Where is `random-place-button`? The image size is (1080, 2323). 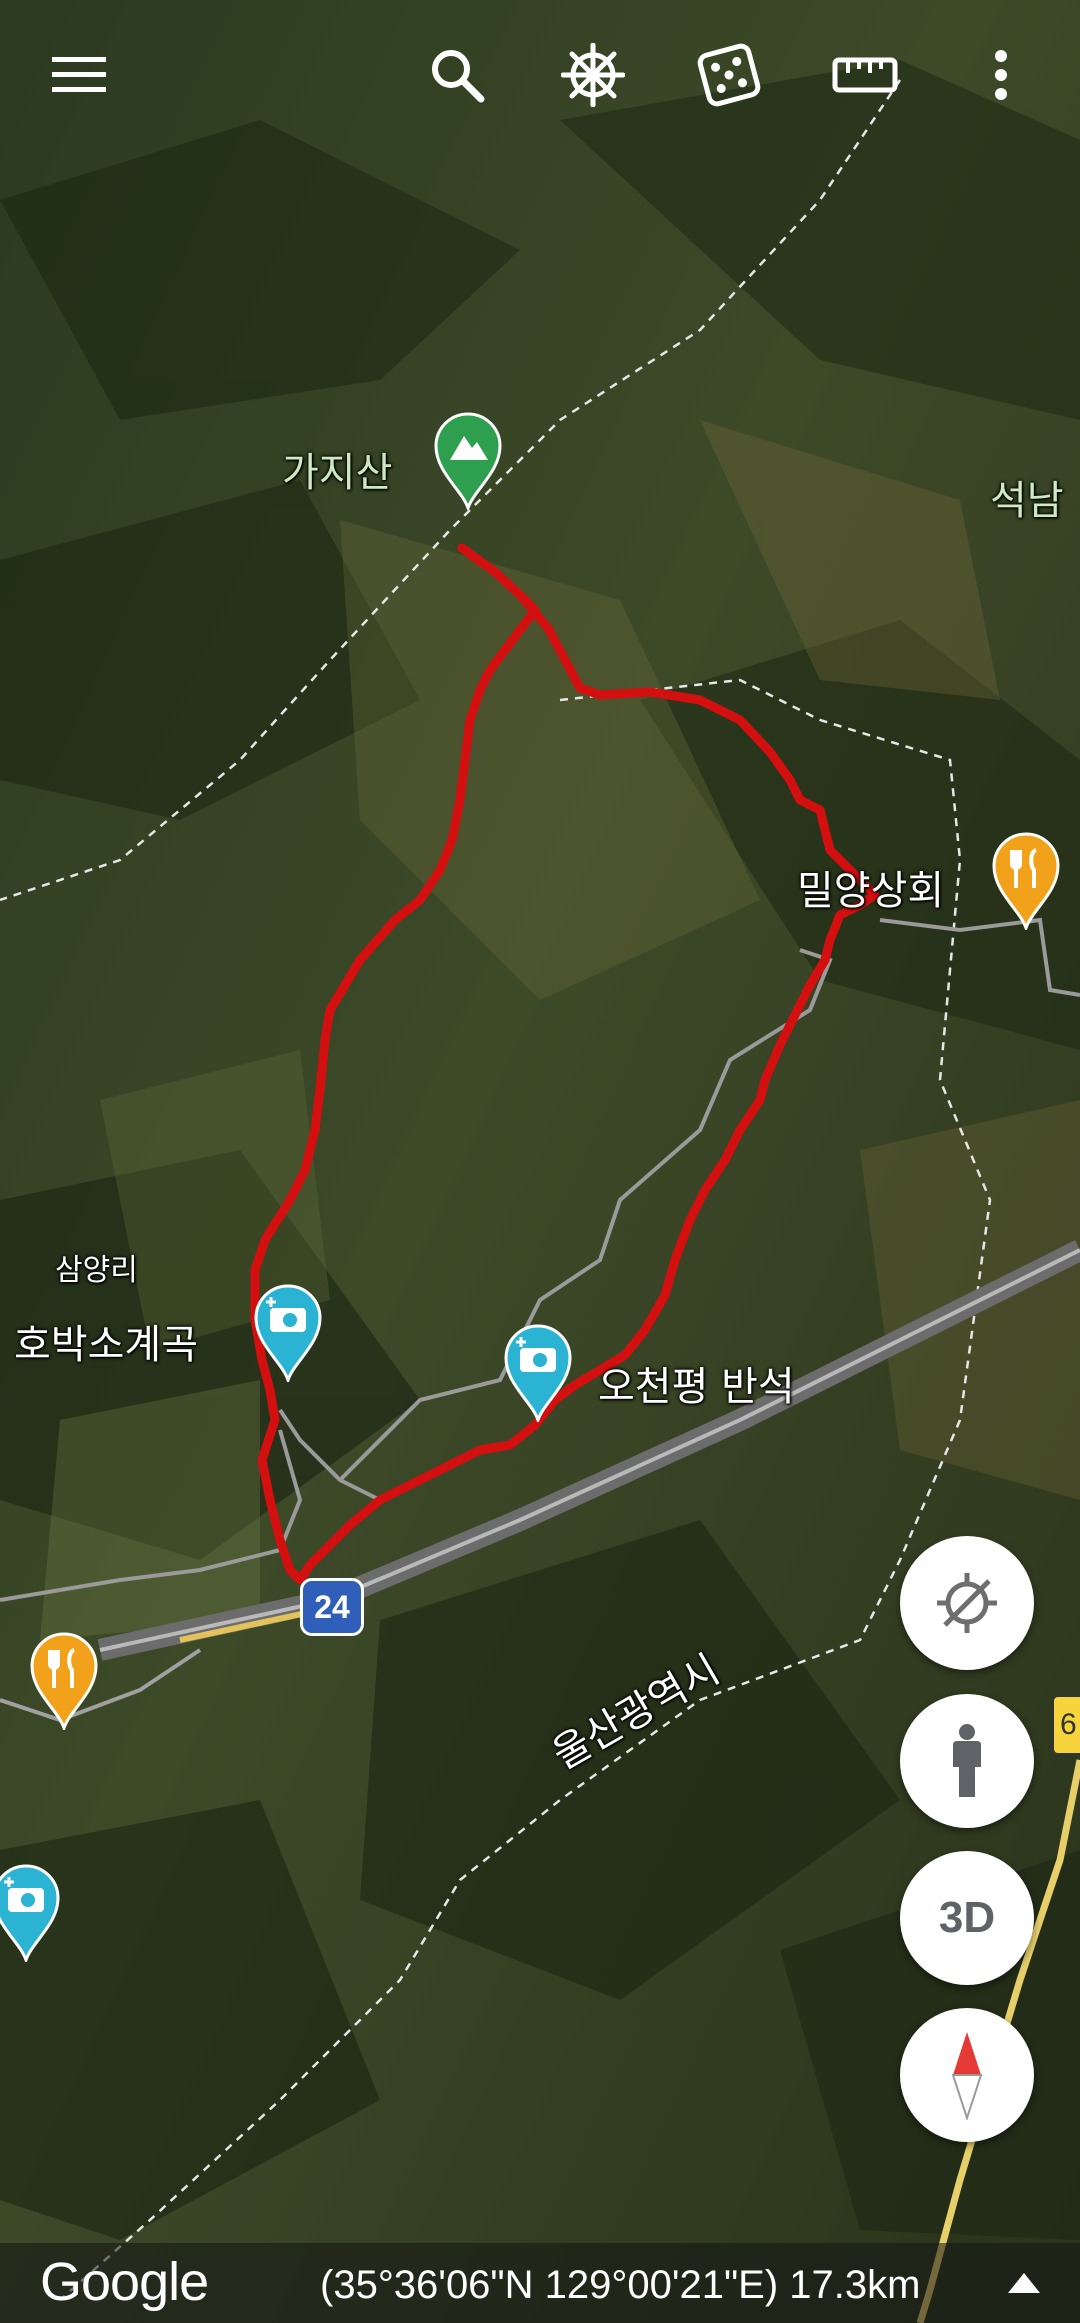
random-place-button is located at coordinates (729, 75).